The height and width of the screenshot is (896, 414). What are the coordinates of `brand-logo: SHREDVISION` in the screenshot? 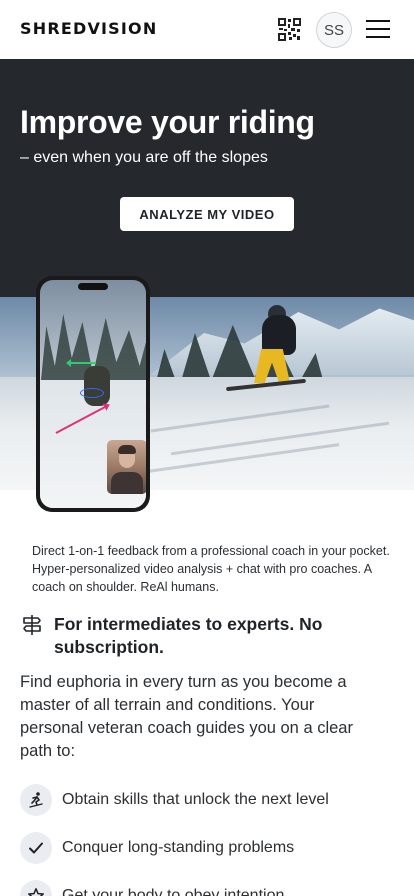 It's located at (88, 28).